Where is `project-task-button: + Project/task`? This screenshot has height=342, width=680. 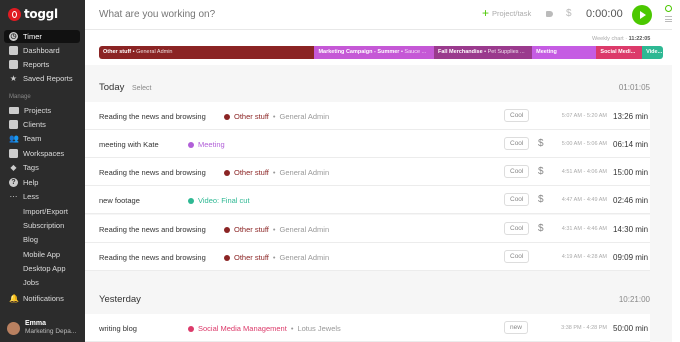
project-task-button: + Project/task is located at coordinates (506, 13).